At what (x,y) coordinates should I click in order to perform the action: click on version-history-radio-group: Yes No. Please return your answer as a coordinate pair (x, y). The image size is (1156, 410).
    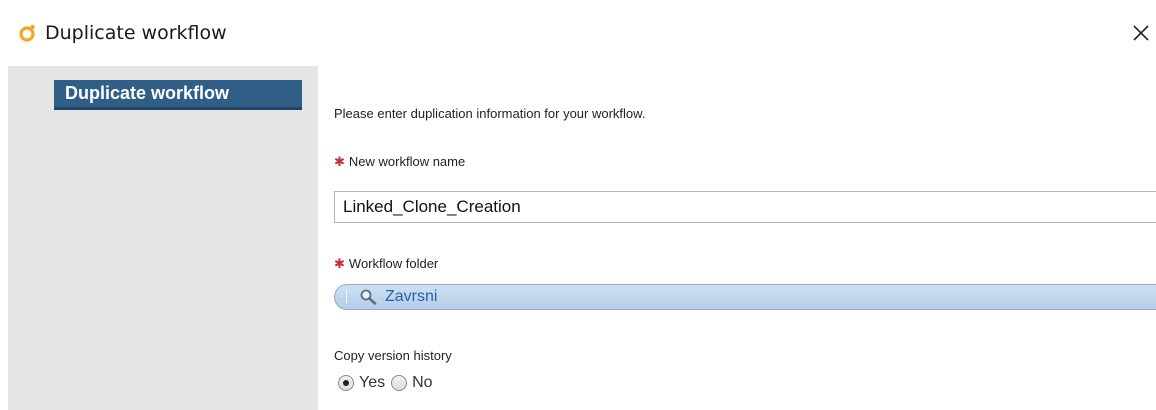
    Looking at the image, I should click on (388, 386).